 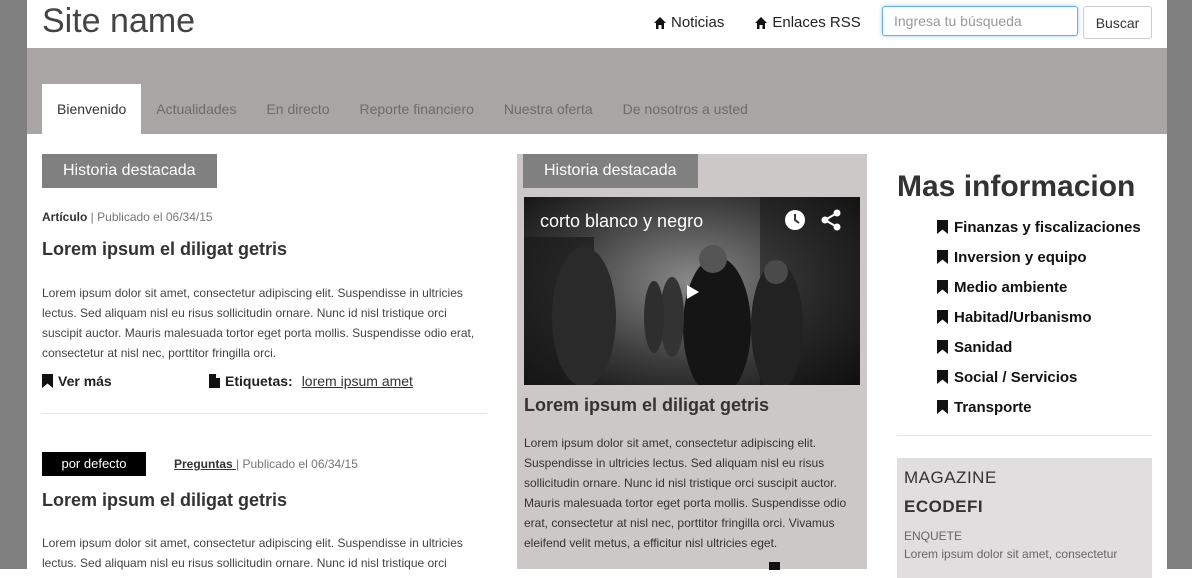 What do you see at coordinates (65, 217) in the screenshot?
I see `article-type: Artículo` at bounding box center [65, 217].